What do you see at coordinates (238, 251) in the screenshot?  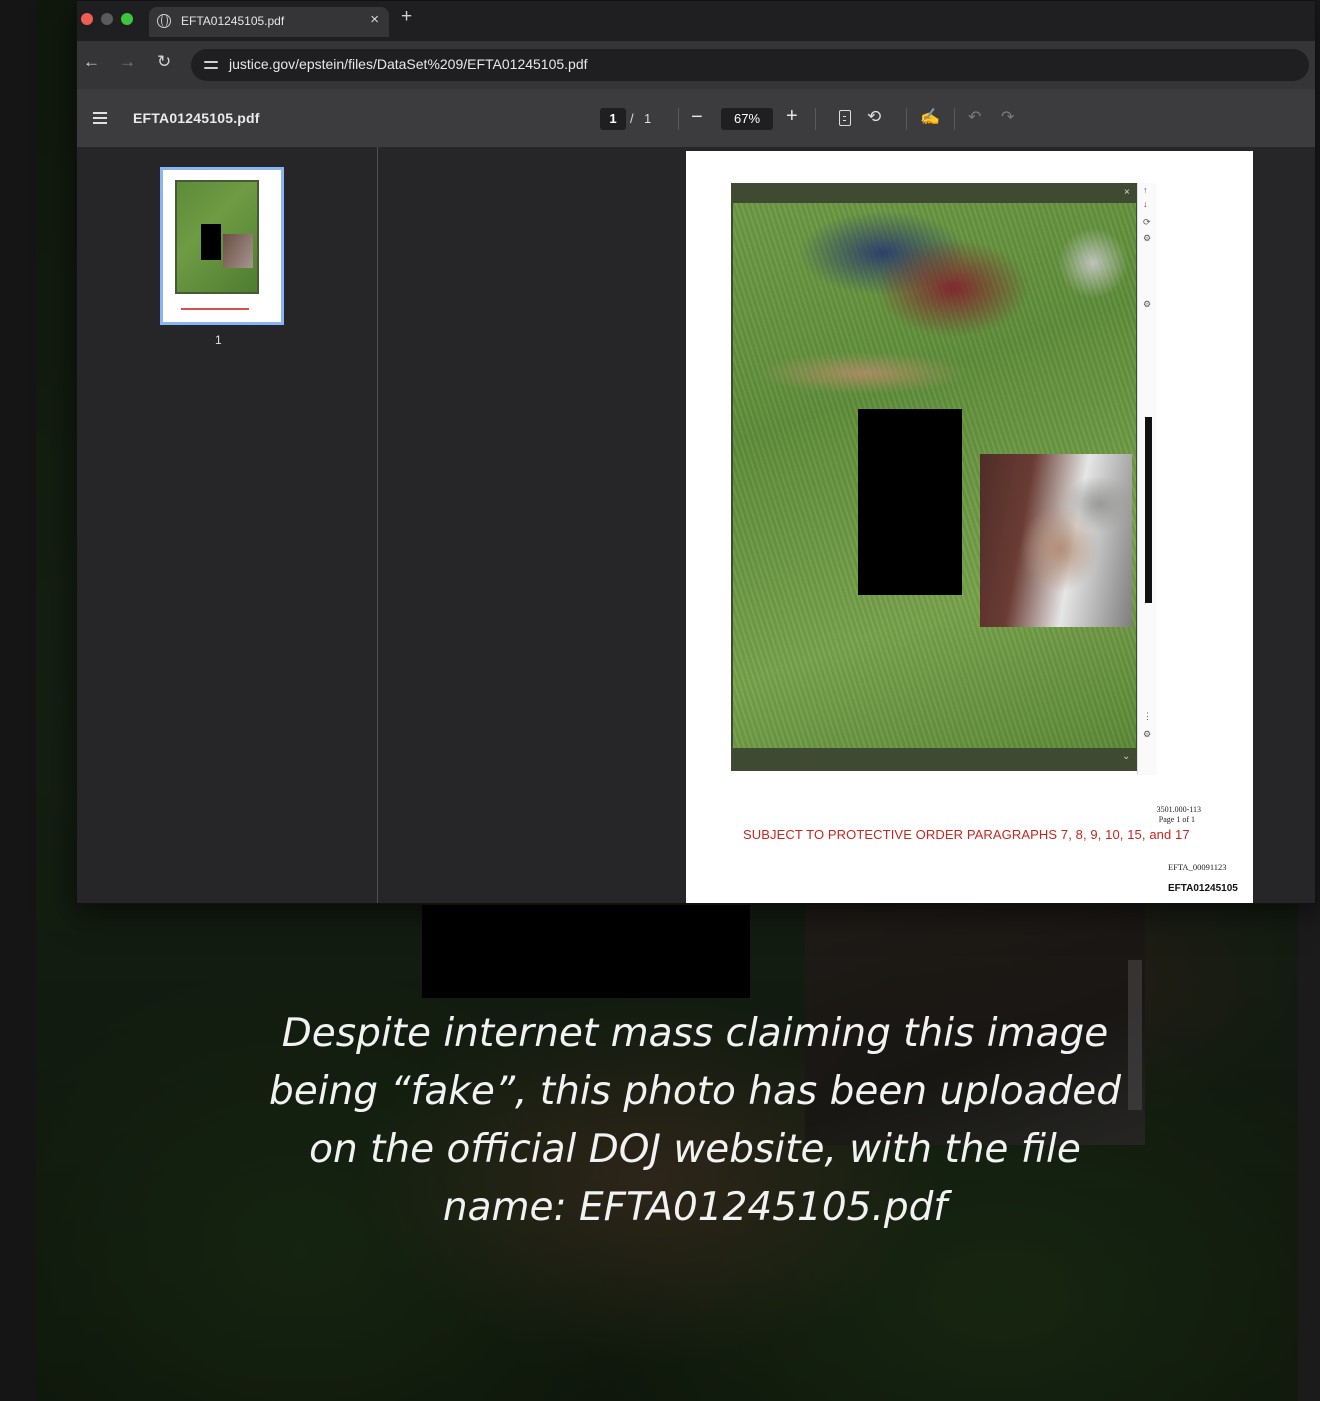 I see `thumbnail-inset-photo` at bounding box center [238, 251].